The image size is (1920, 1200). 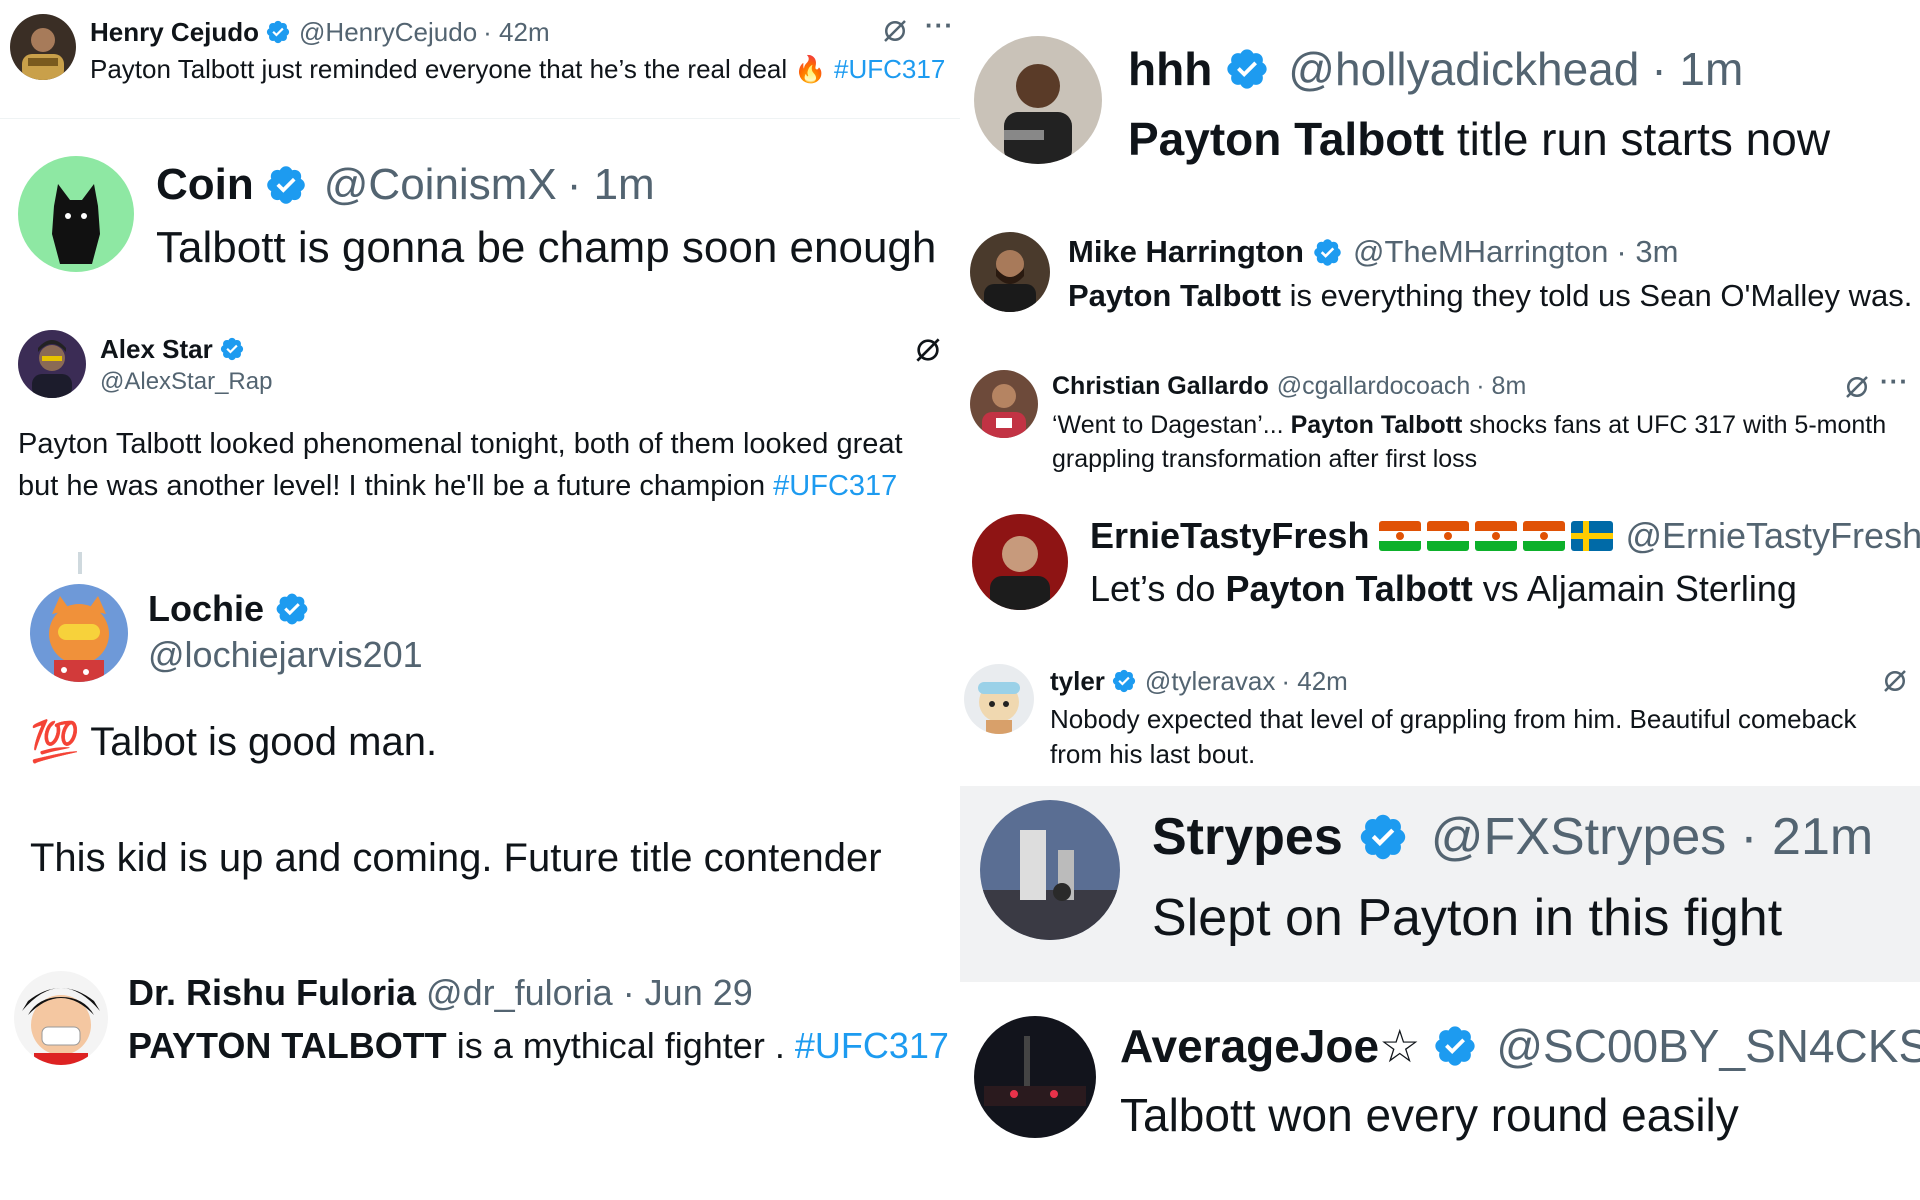 I want to click on thread-line, so click(x=80, y=563).